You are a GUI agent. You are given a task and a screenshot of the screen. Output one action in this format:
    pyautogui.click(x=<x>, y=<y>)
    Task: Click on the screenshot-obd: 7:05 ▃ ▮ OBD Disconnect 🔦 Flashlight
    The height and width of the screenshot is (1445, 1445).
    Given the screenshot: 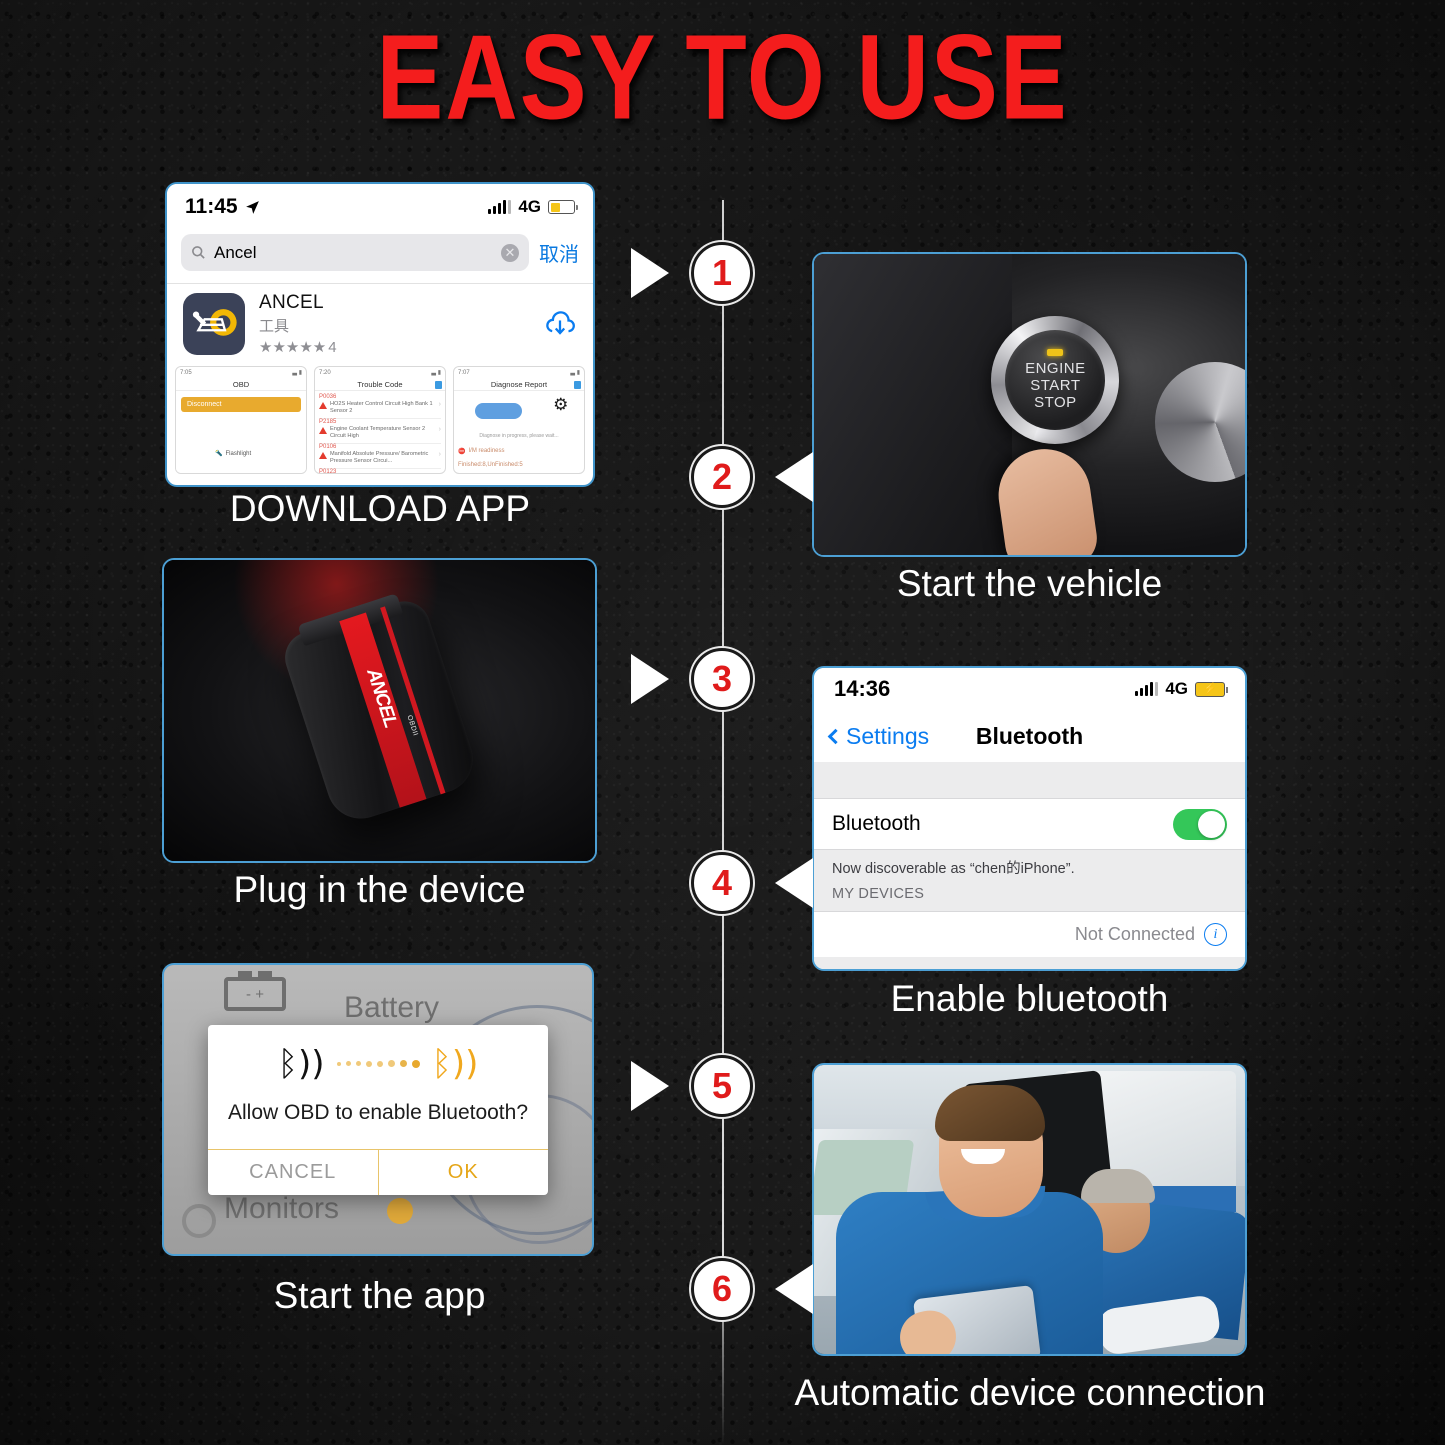 What is the action you would take?
    pyautogui.click(x=241, y=420)
    